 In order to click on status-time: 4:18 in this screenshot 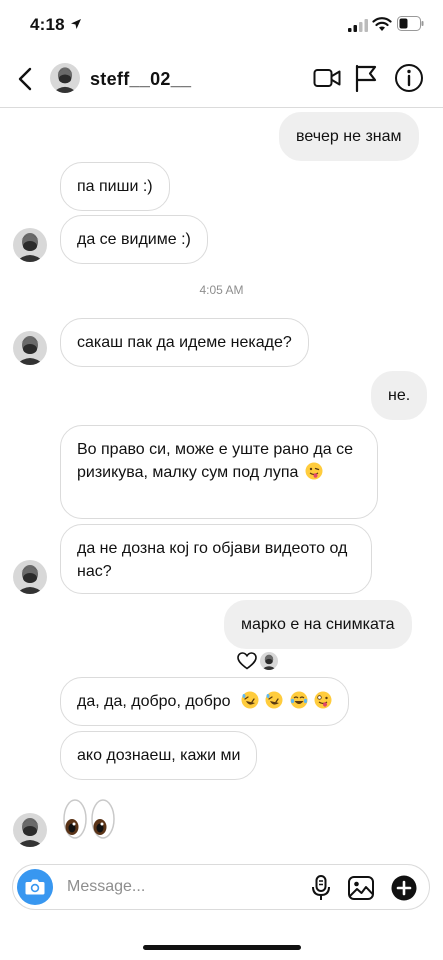, I will do `click(47, 24)`.